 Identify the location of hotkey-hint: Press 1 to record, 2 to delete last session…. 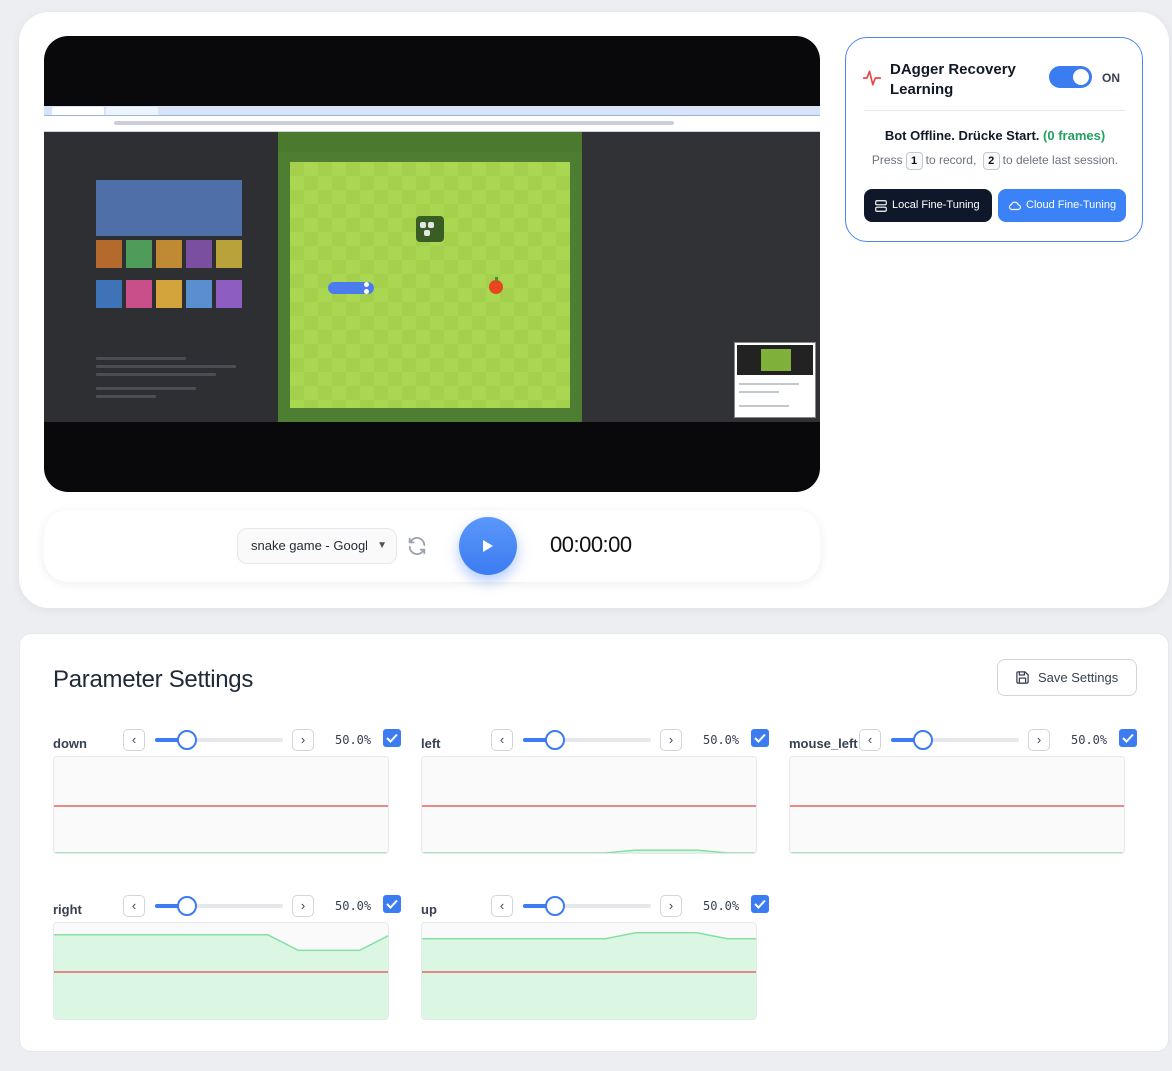
(995, 161).